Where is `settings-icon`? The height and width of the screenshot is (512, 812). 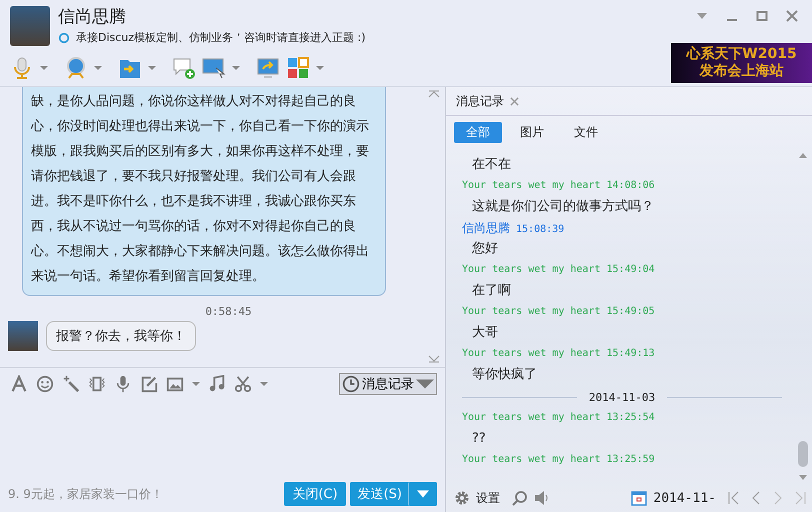
settings-icon is located at coordinates (462, 498).